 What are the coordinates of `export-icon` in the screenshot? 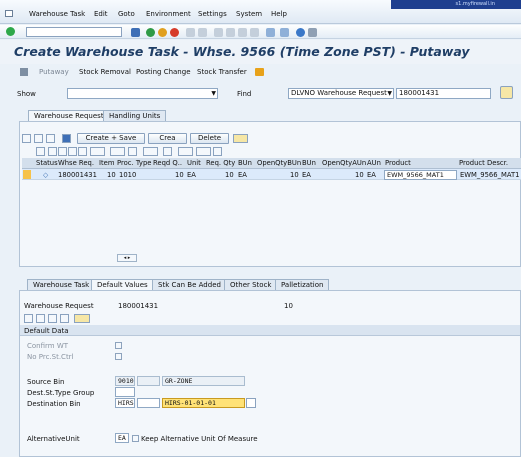 It's located at (167, 151).